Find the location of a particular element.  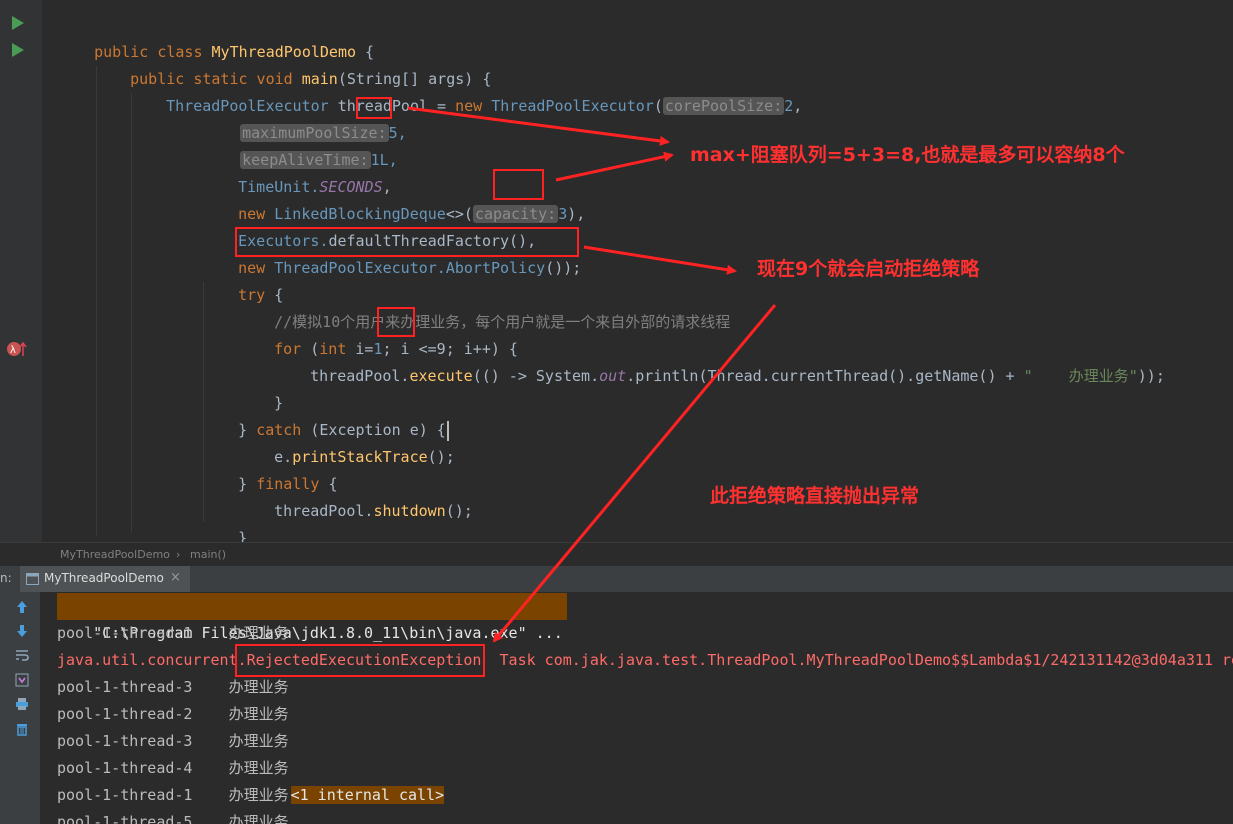

reject-policy-note: 现在9个就会启动拒绝策略 is located at coordinates (868, 269).